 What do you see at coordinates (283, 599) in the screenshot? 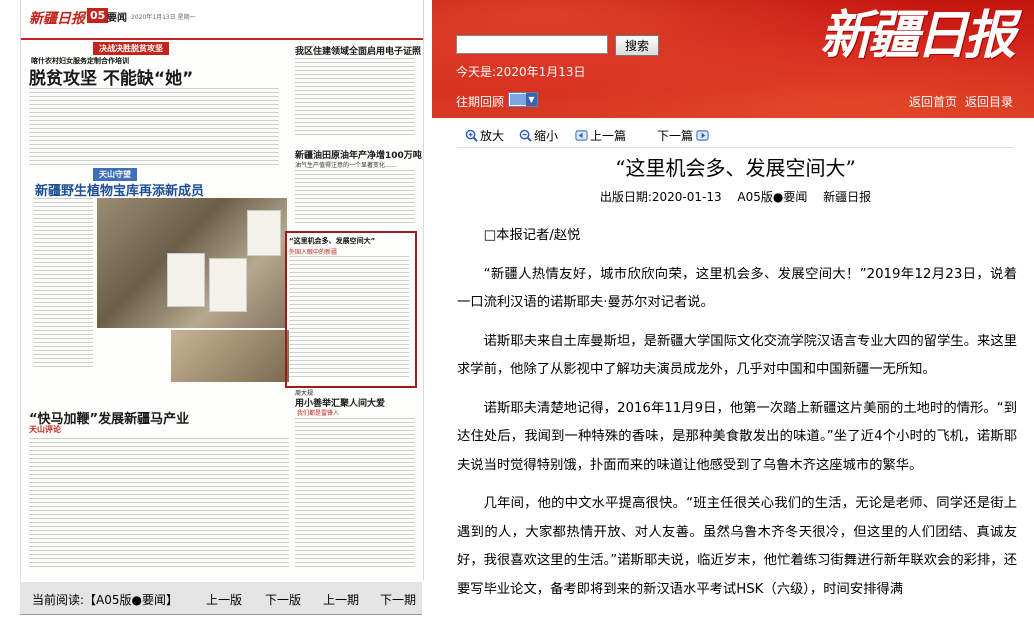
I see `next-page-link: 下一版` at bounding box center [283, 599].